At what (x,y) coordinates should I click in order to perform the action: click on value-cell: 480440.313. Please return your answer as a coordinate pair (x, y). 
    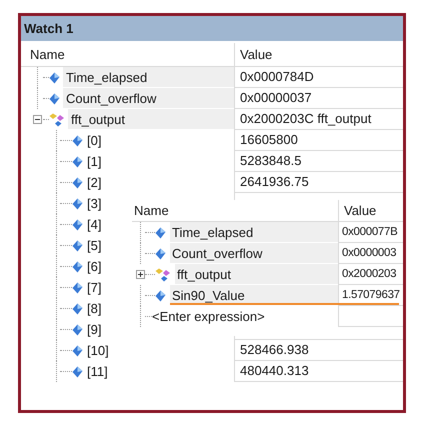
    Looking at the image, I should click on (318, 371).